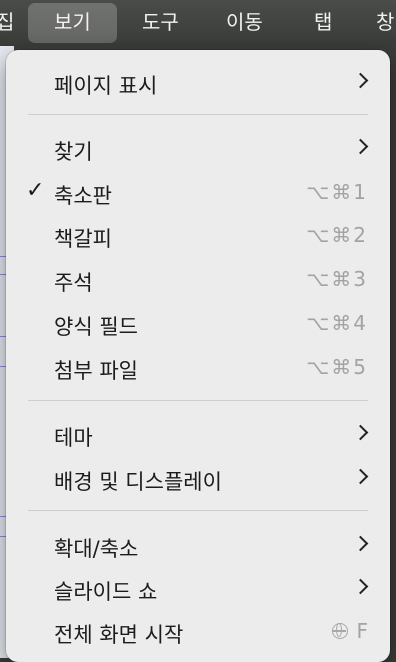 This screenshot has height=662, width=396. Describe the element at coordinates (198, 148) in the screenshot. I see `menu-item-find: 찾기` at that location.